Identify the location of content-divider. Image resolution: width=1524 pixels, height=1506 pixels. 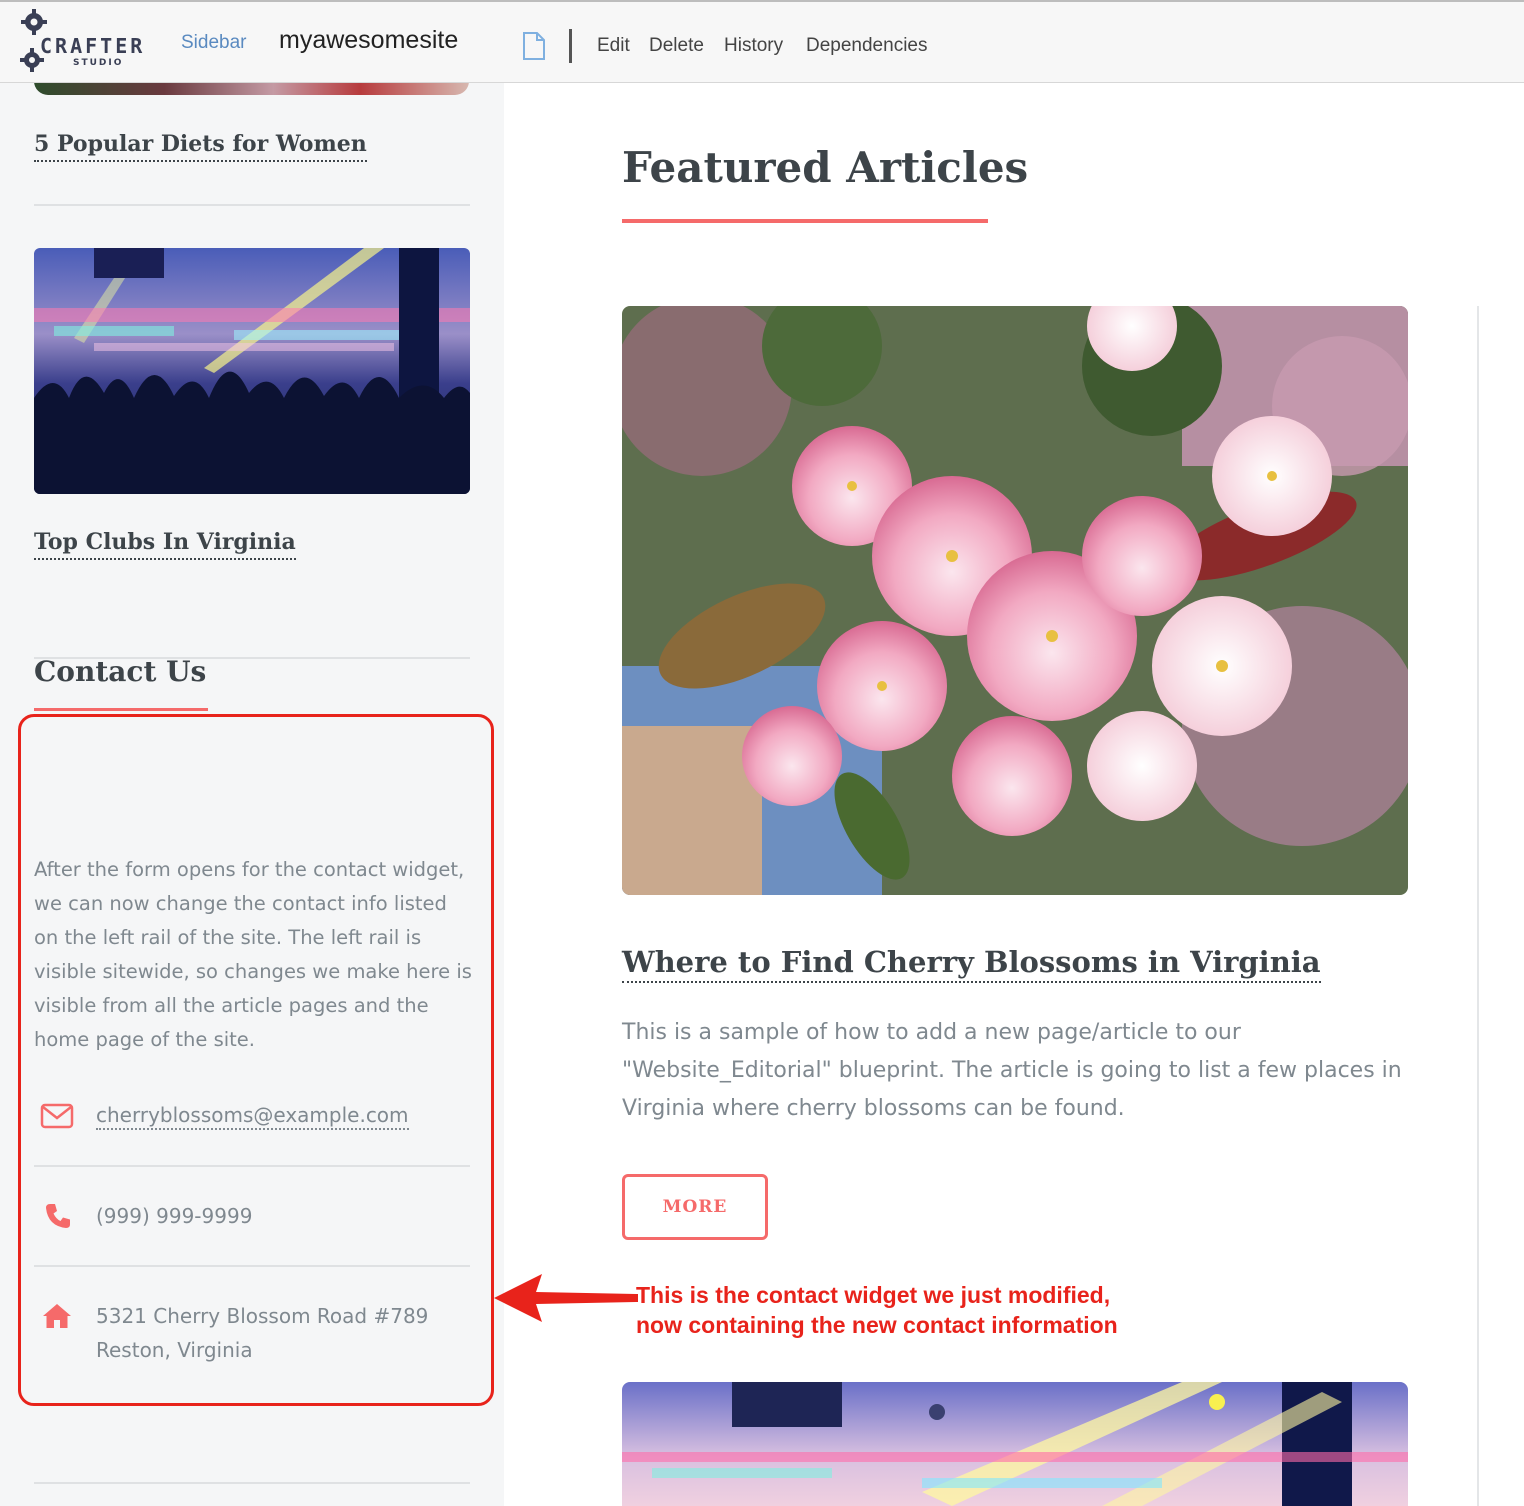
(1478, 906).